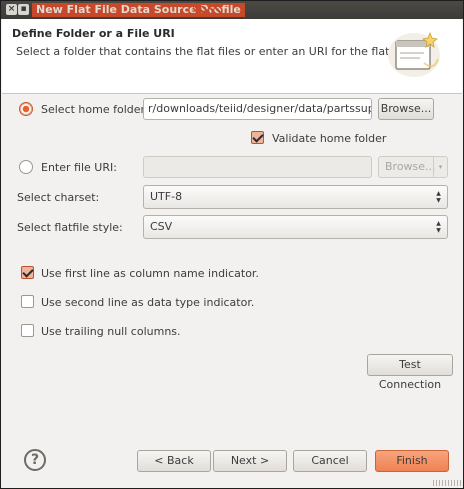 This screenshot has width=464, height=489. What do you see at coordinates (11, 9) in the screenshot?
I see `close-window-button: ×` at bounding box center [11, 9].